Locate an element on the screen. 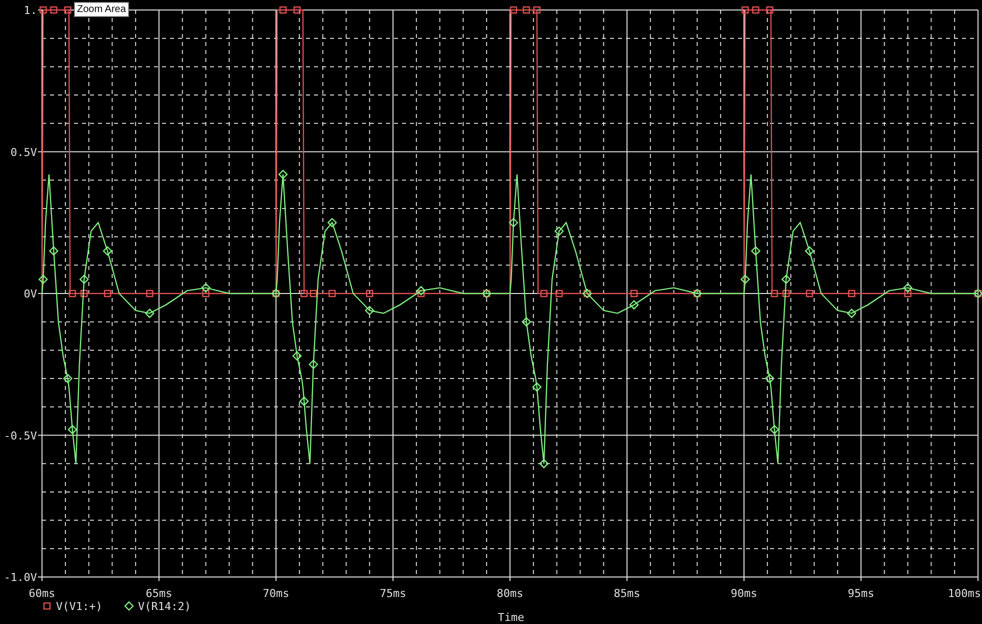 This screenshot has width=982, height=624. axis-title: Time is located at coordinates (511, 617).